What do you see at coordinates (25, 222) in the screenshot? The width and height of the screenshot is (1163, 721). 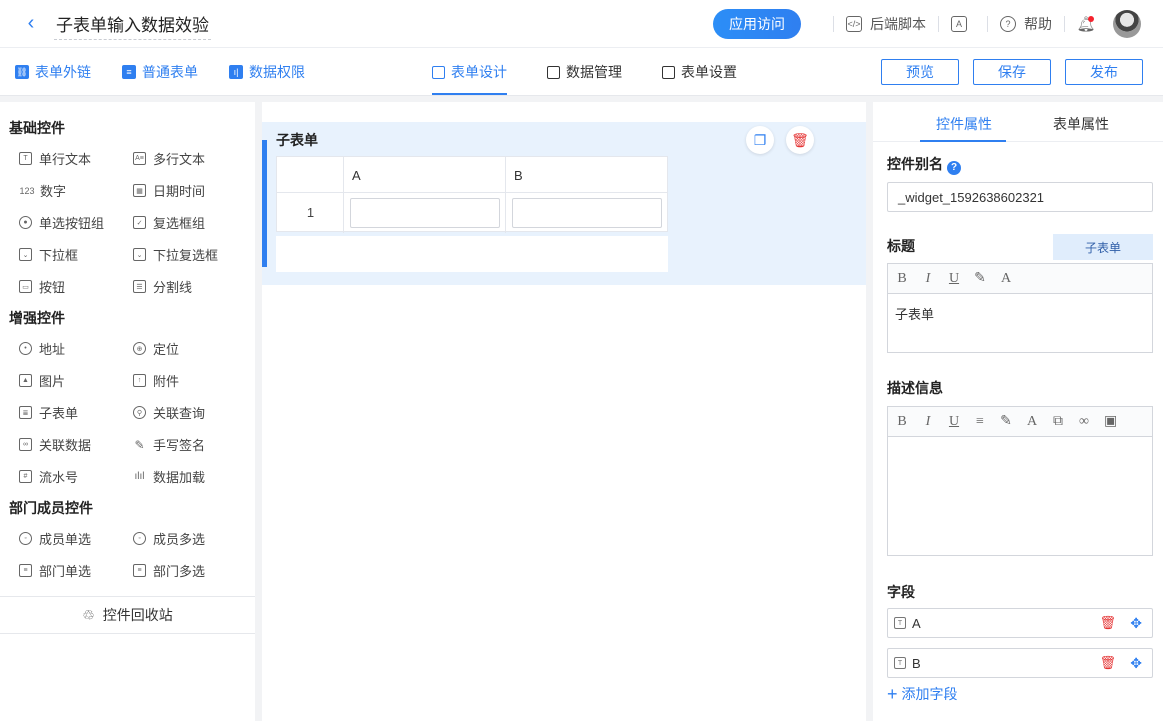 I see `radio-icon: ●` at bounding box center [25, 222].